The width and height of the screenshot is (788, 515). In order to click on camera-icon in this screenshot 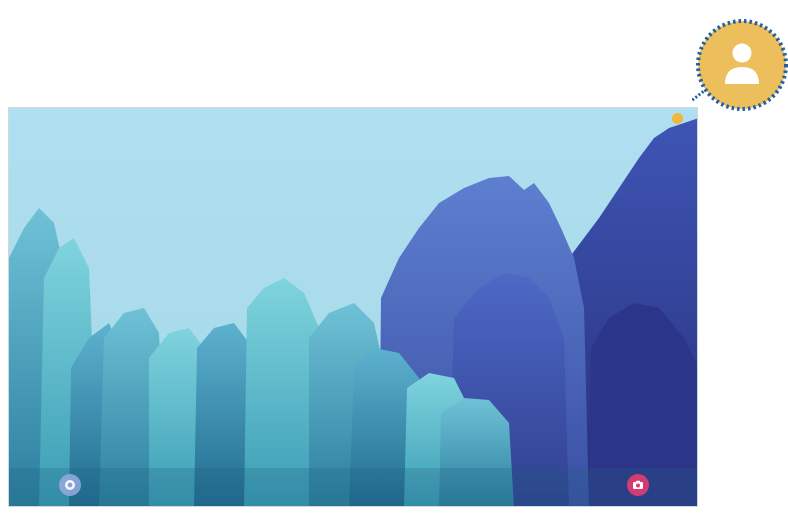, I will do `click(638, 484)`.